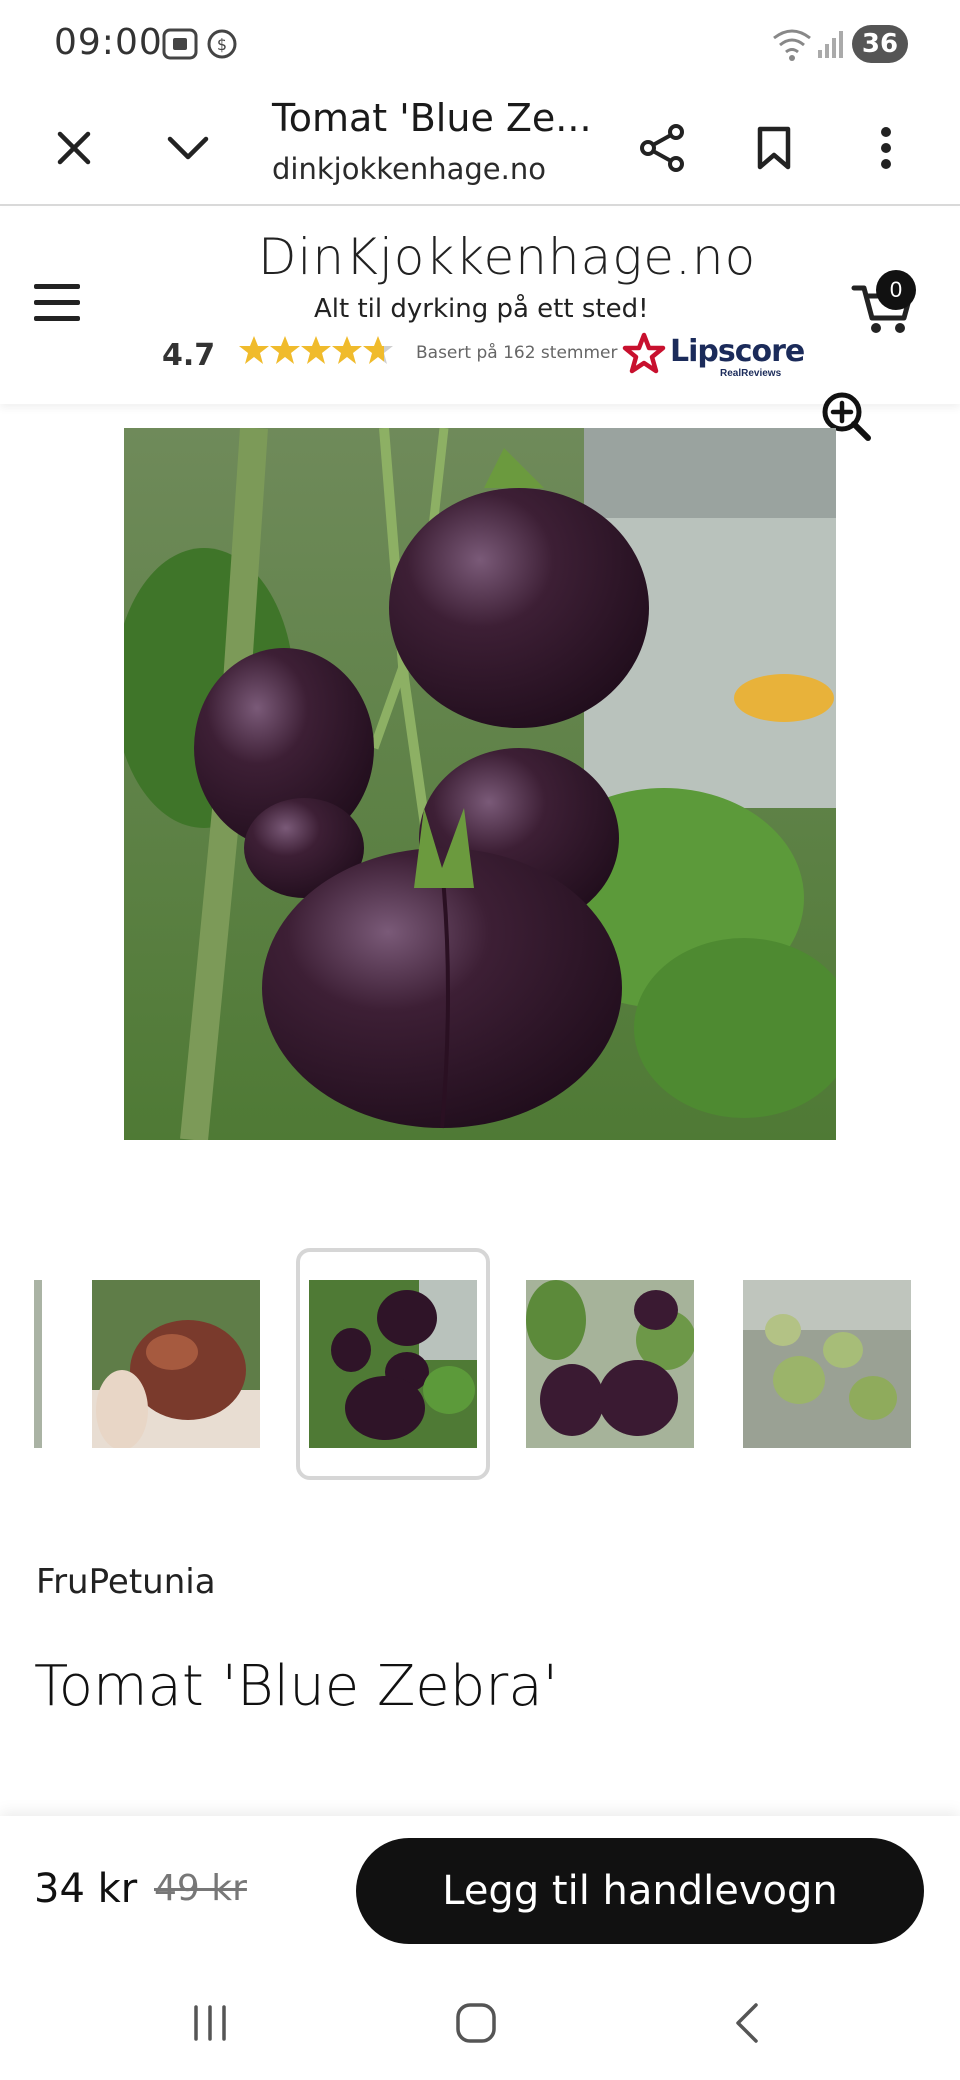  I want to click on menu-icon, so click(57, 286).